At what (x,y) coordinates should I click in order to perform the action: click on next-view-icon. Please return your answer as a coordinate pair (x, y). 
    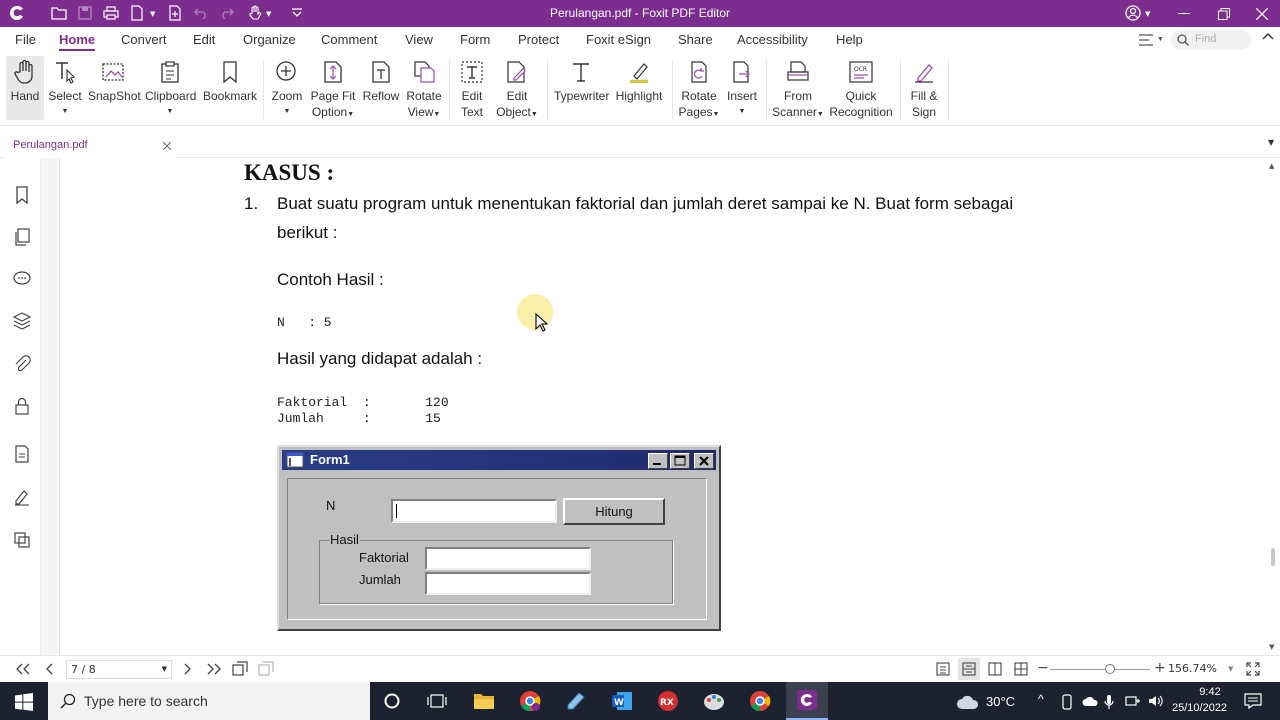
    Looking at the image, I should click on (266, 669).